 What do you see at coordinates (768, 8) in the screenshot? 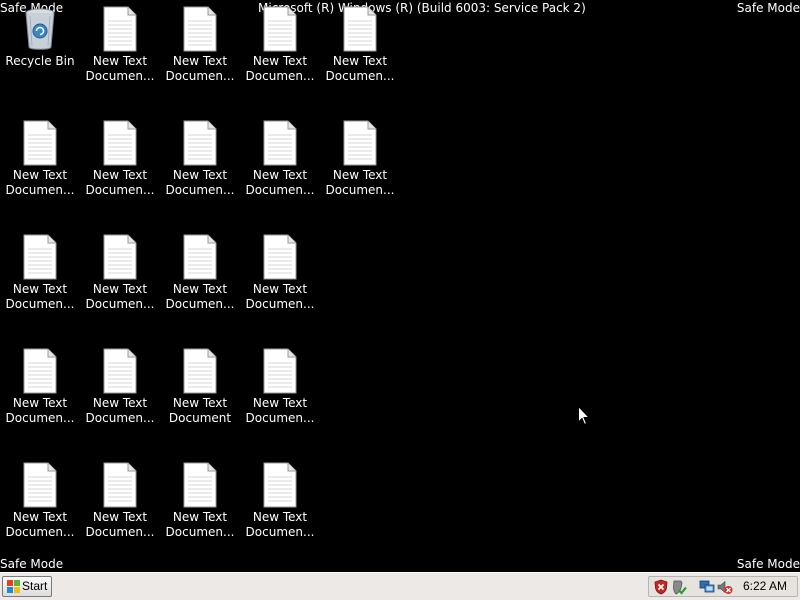
I see `safe-mode-label-top-right: Safe Mode` at bounding box center [768, 8].